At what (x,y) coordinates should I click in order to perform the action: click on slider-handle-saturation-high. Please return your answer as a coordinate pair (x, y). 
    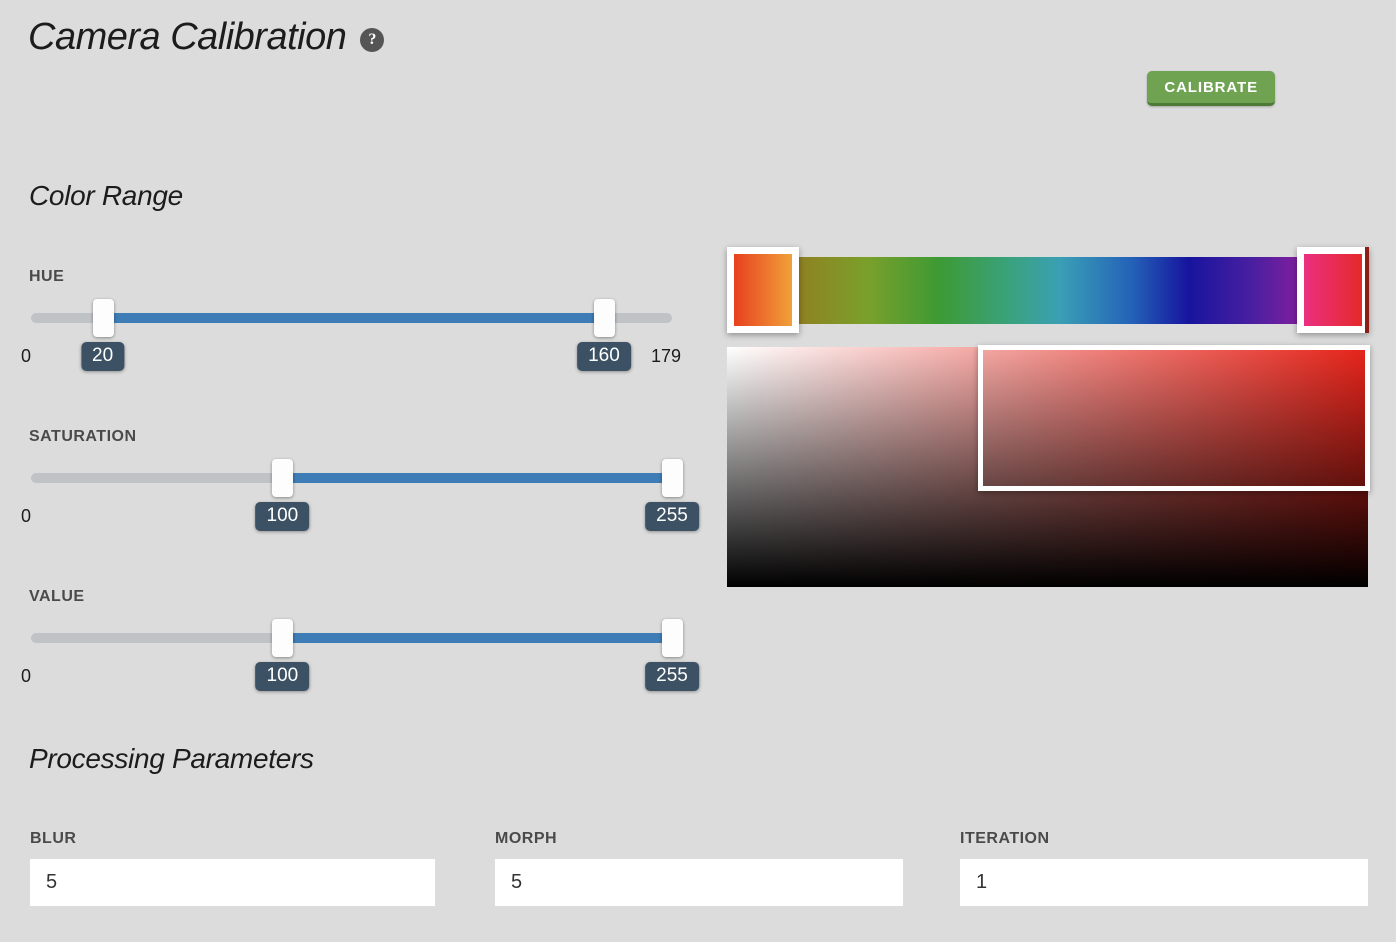
    Looking at the image, I should click on (672, 478).